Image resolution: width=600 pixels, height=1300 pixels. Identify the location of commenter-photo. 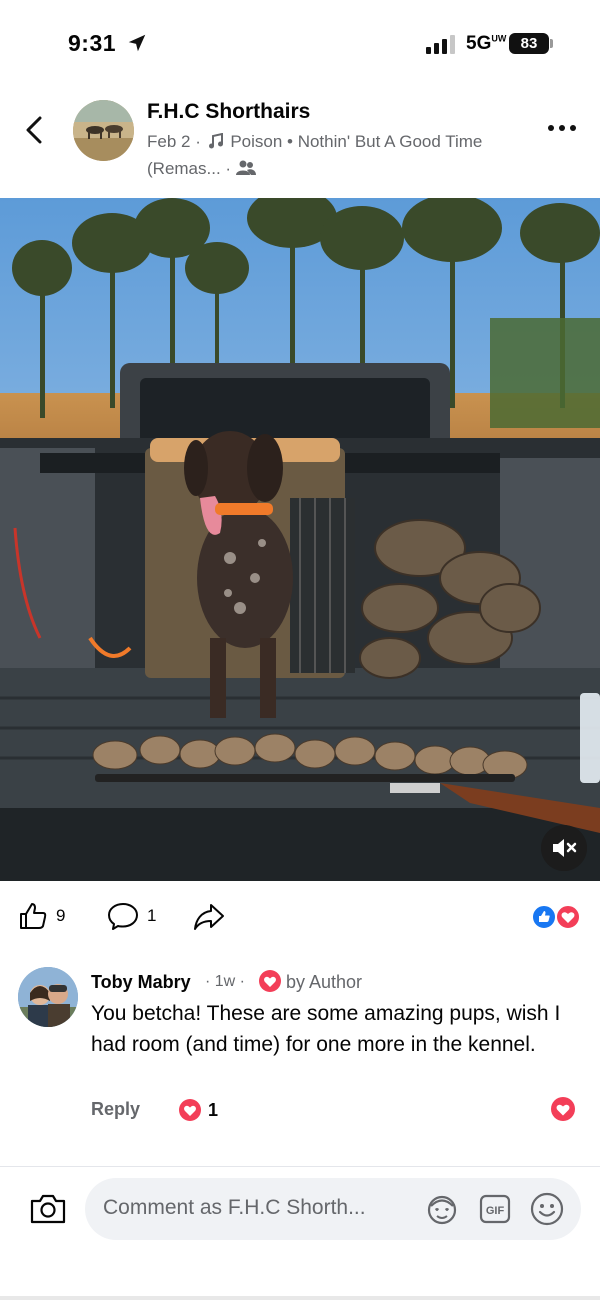
(48, 997).